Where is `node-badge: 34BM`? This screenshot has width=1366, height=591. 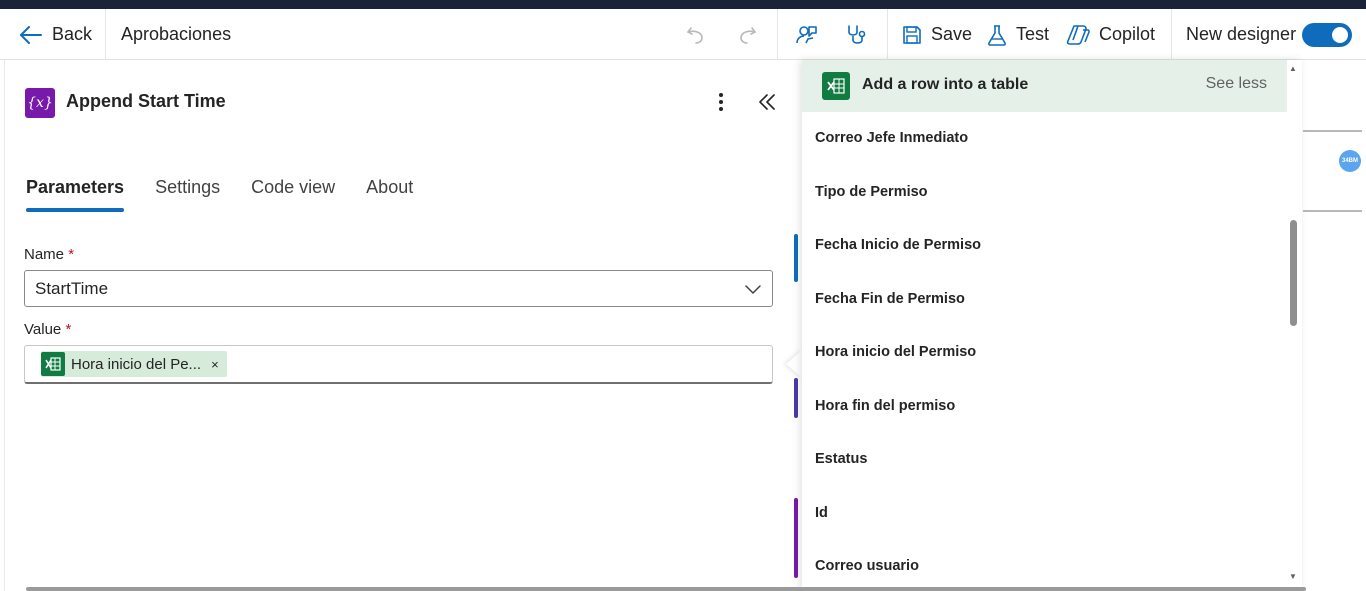
node-badge: 34BM is located at coordinates (1350, 161).